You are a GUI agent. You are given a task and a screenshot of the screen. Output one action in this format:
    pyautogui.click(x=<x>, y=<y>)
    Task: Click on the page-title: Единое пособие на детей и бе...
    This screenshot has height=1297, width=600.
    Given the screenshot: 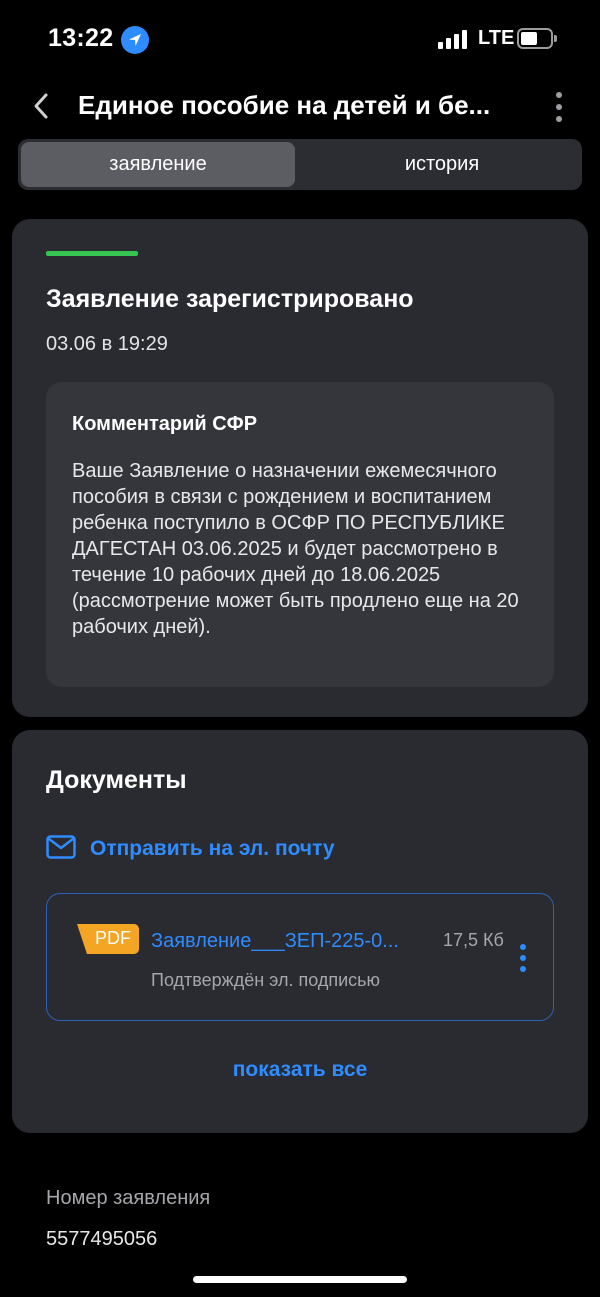 What is the action you would take?
    pyautogui.click(x=284, y=105)
    